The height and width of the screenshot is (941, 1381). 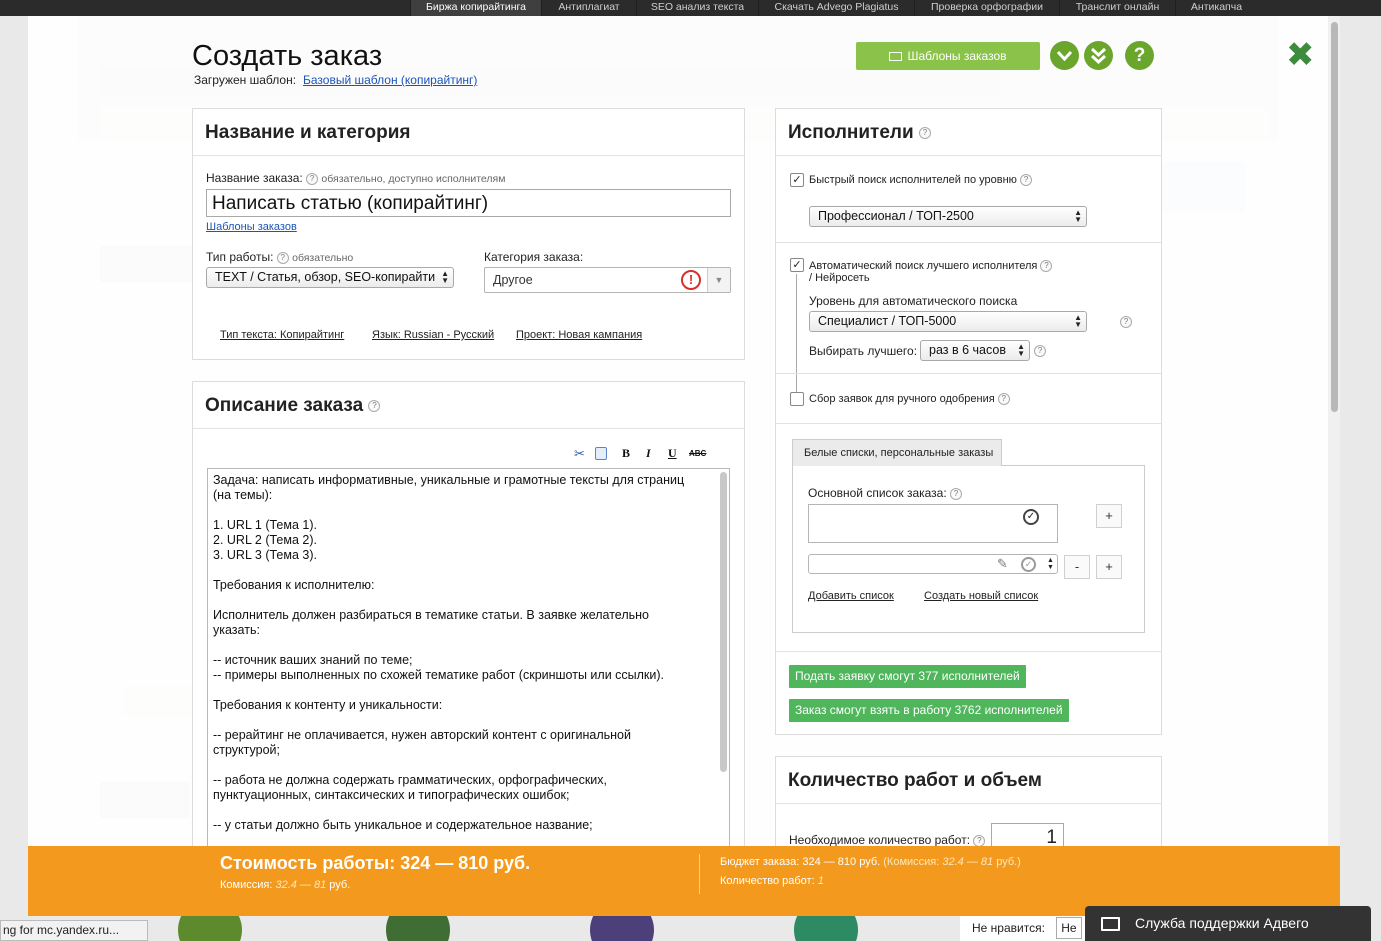 I want to click on order-name-label: Название заказа:, so click(x=254, y=178).